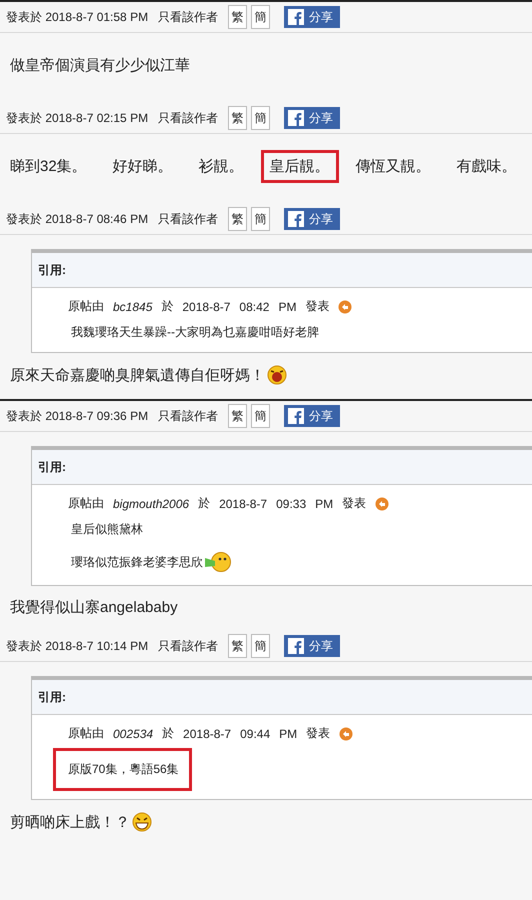 This screenshot has height=900, width=532. I want to click on quote-time: 09:44, so click(255, 733).